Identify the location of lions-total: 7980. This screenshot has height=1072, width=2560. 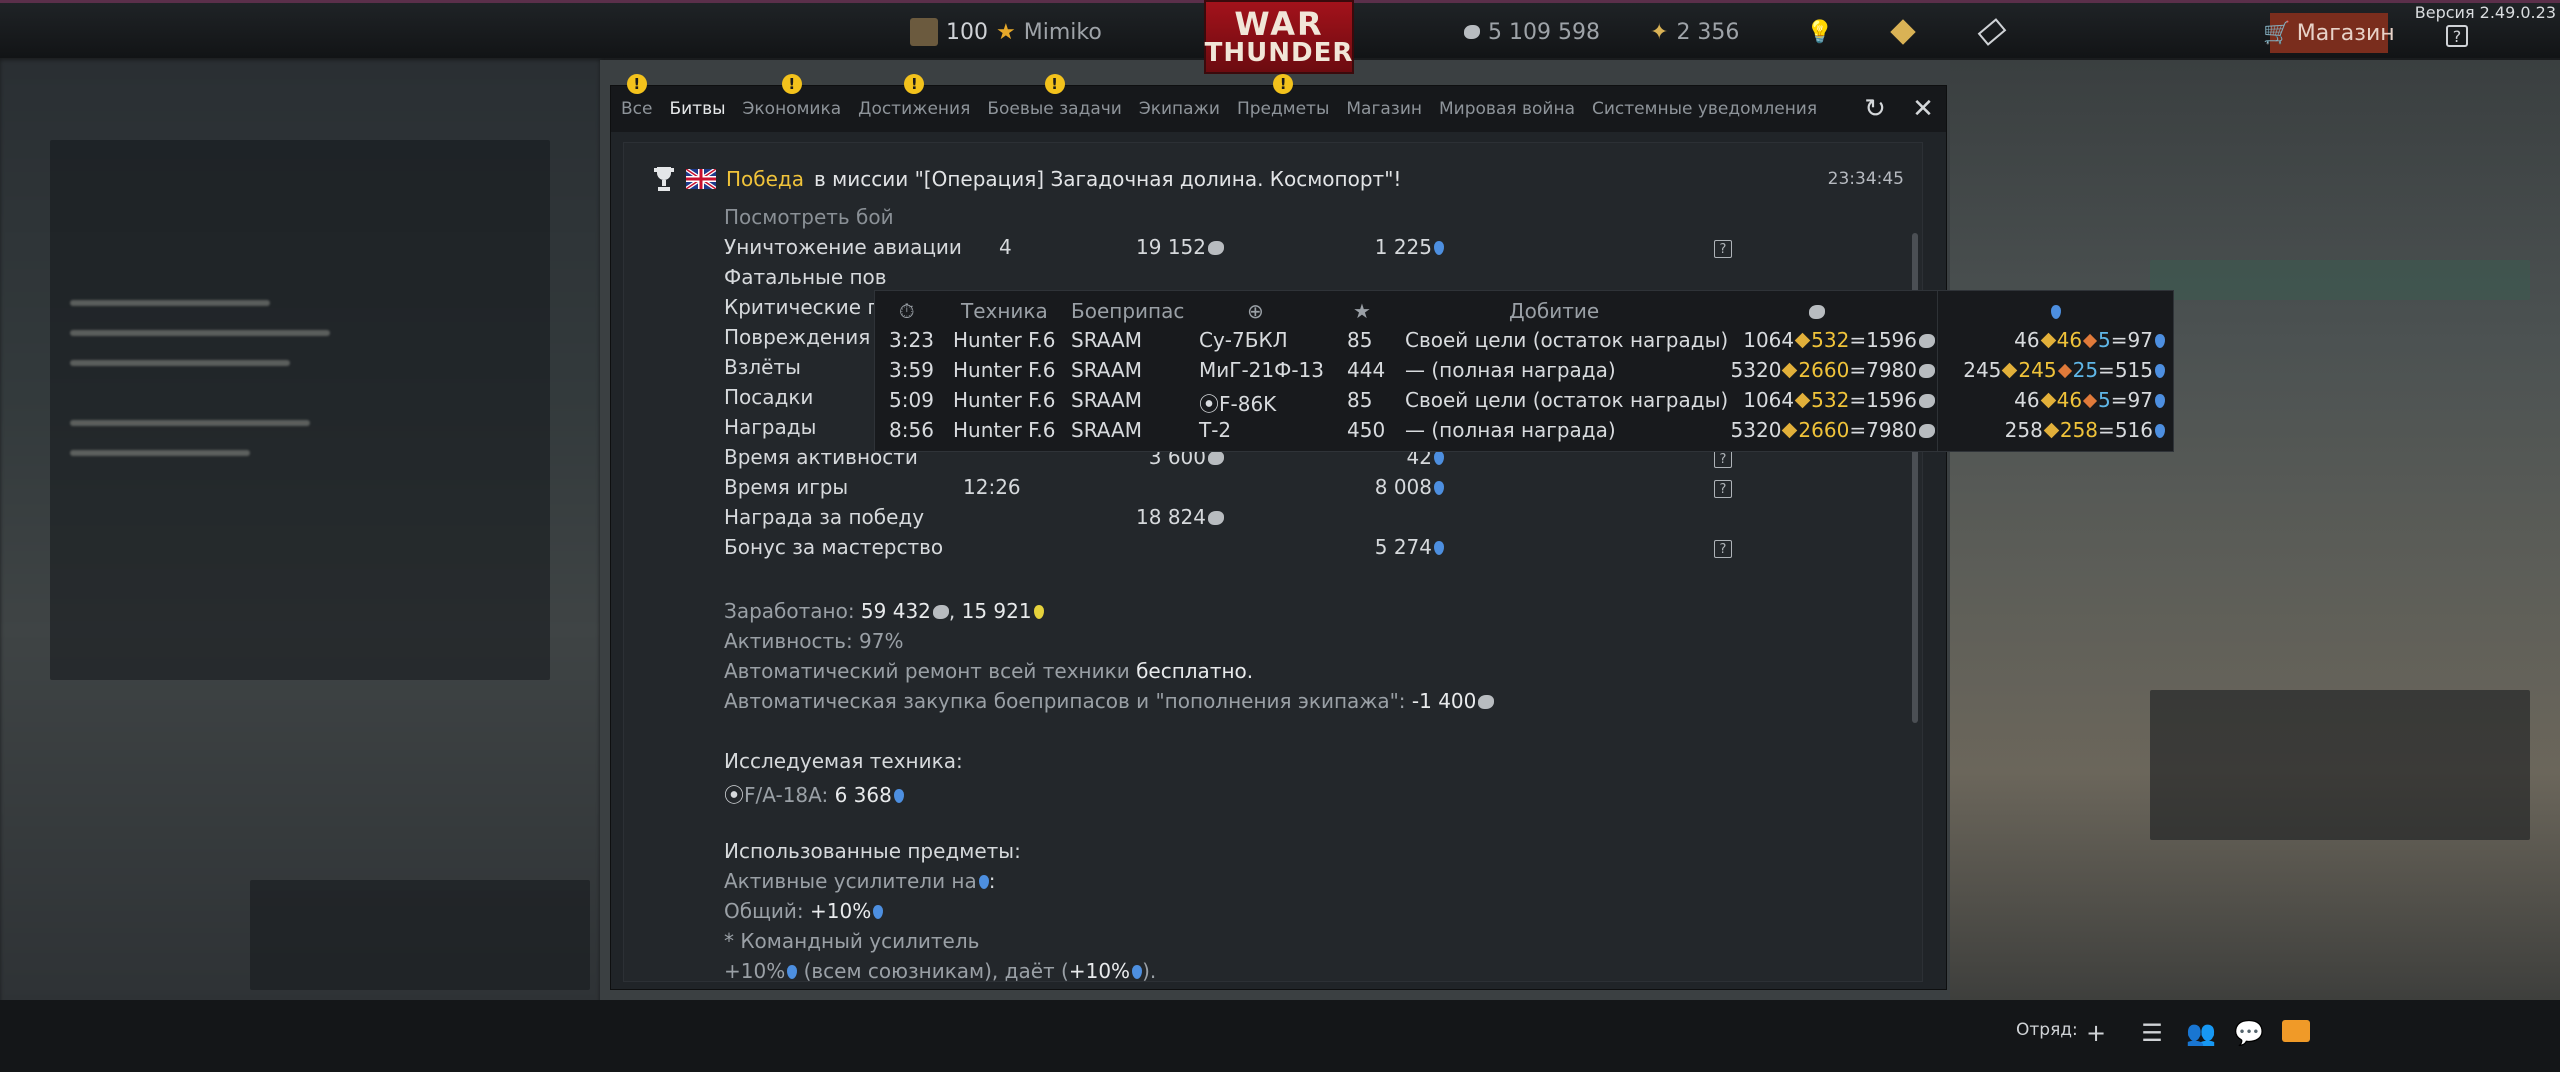
(1891, 430).